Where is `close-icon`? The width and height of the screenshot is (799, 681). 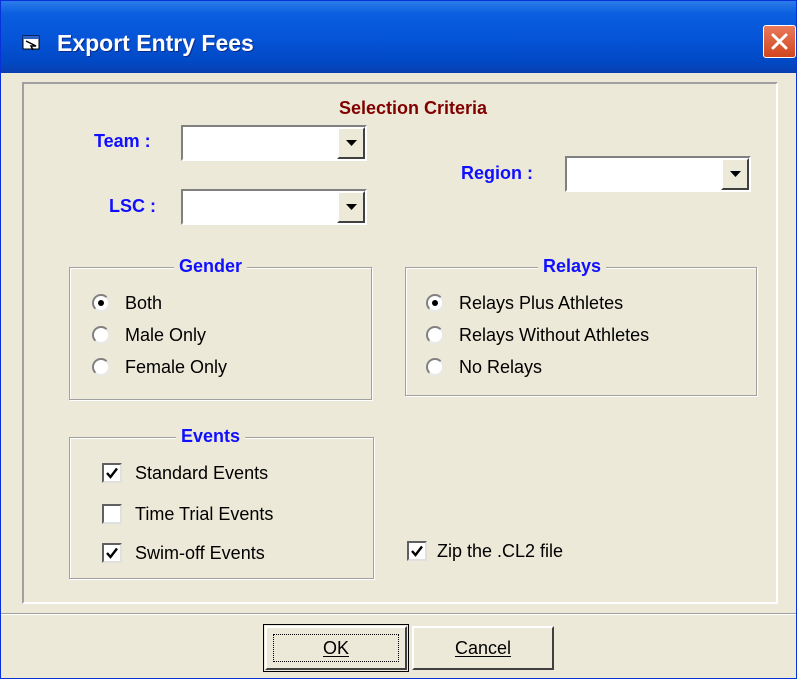
close-icon is located at coordinates (779, 41).